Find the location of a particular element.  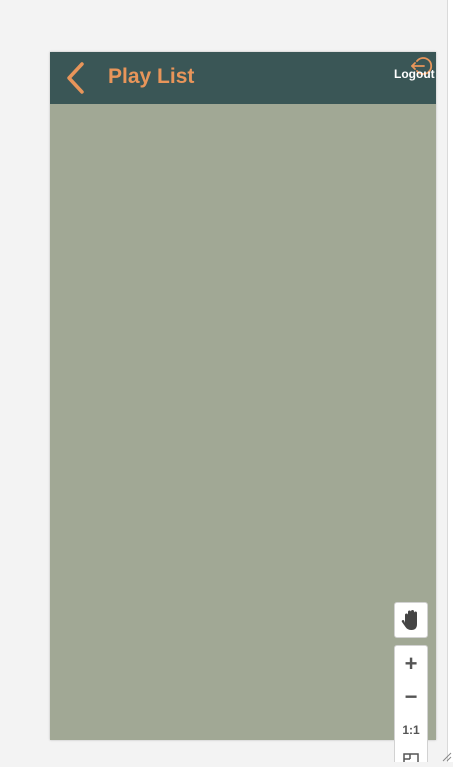

zoom-controls: + − 1:1 is located at coordinates (411, 706).